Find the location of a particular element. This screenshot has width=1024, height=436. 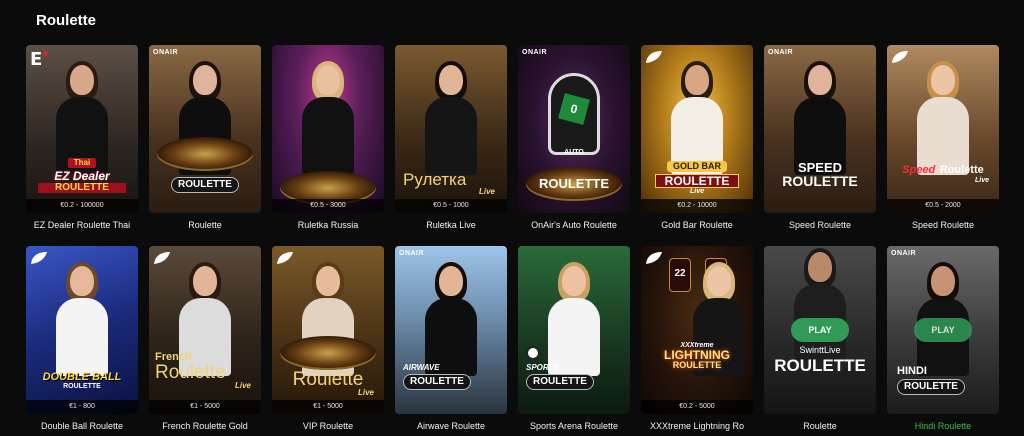

game-thumbnail: DOUBLE BALL ROULETTE €1 - 800 is located at coordinates (82, 330).